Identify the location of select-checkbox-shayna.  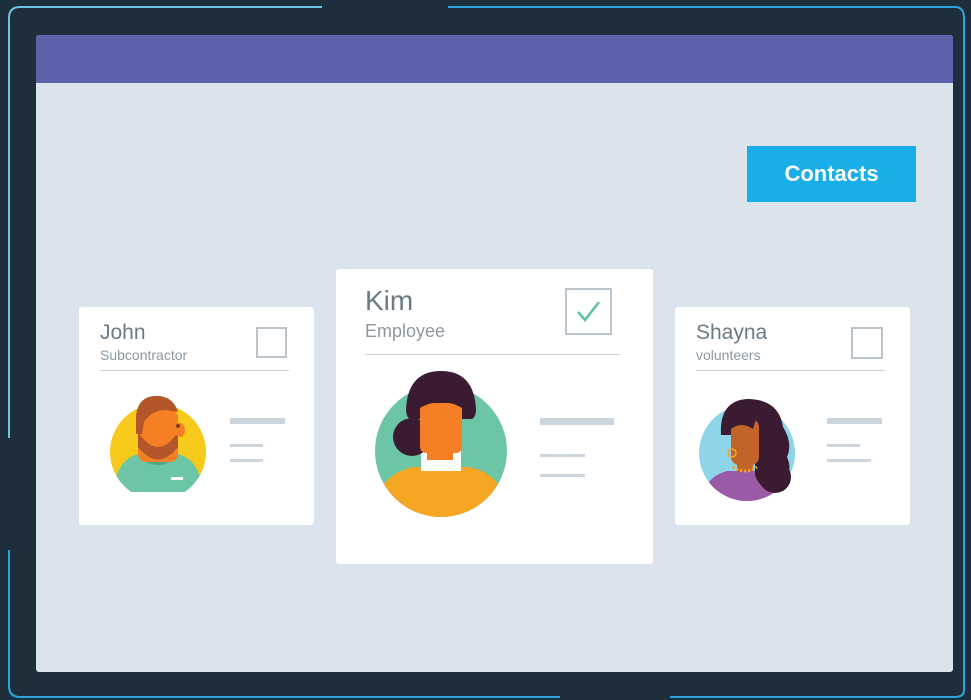
(867, 343).